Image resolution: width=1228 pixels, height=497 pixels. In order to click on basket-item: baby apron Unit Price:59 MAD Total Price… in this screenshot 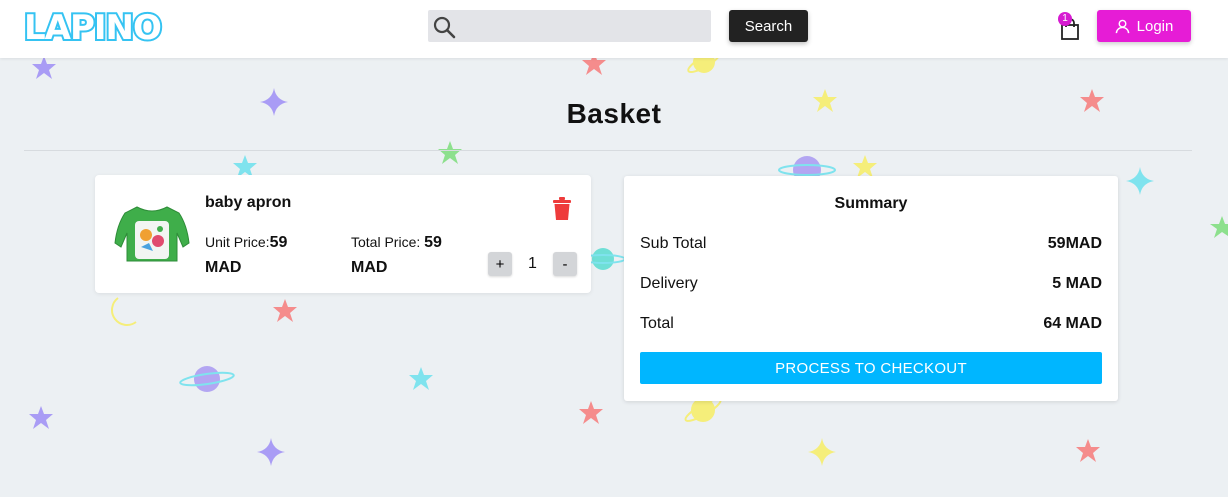, I will do `click(343, 234)`.